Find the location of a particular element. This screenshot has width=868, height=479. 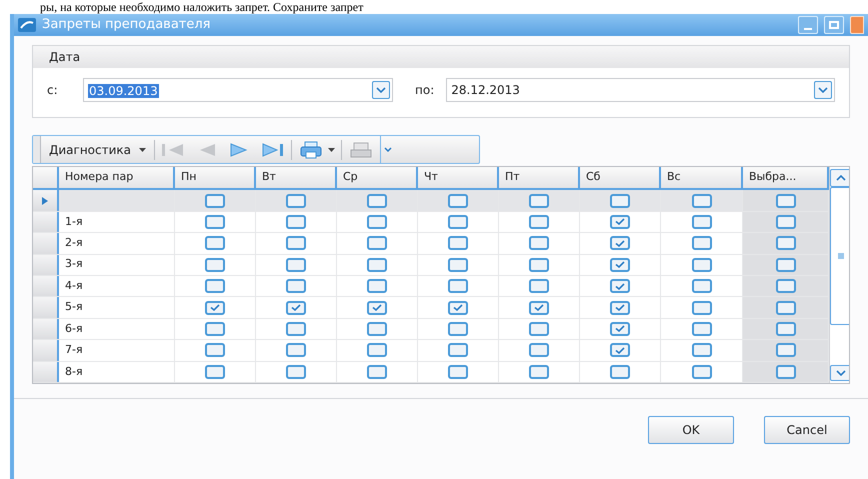

column-header: Ср is located at coordinates (377, 177).